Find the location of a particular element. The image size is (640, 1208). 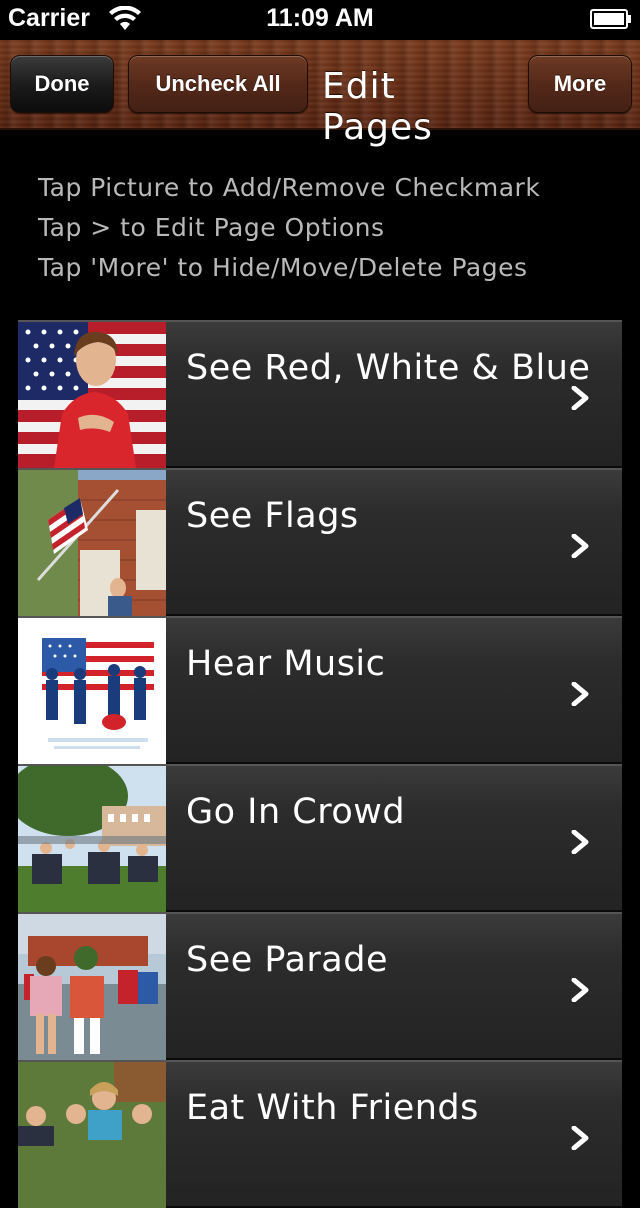

status-bar: Carrier 11:09 AM is located at coordinates (320, 20).